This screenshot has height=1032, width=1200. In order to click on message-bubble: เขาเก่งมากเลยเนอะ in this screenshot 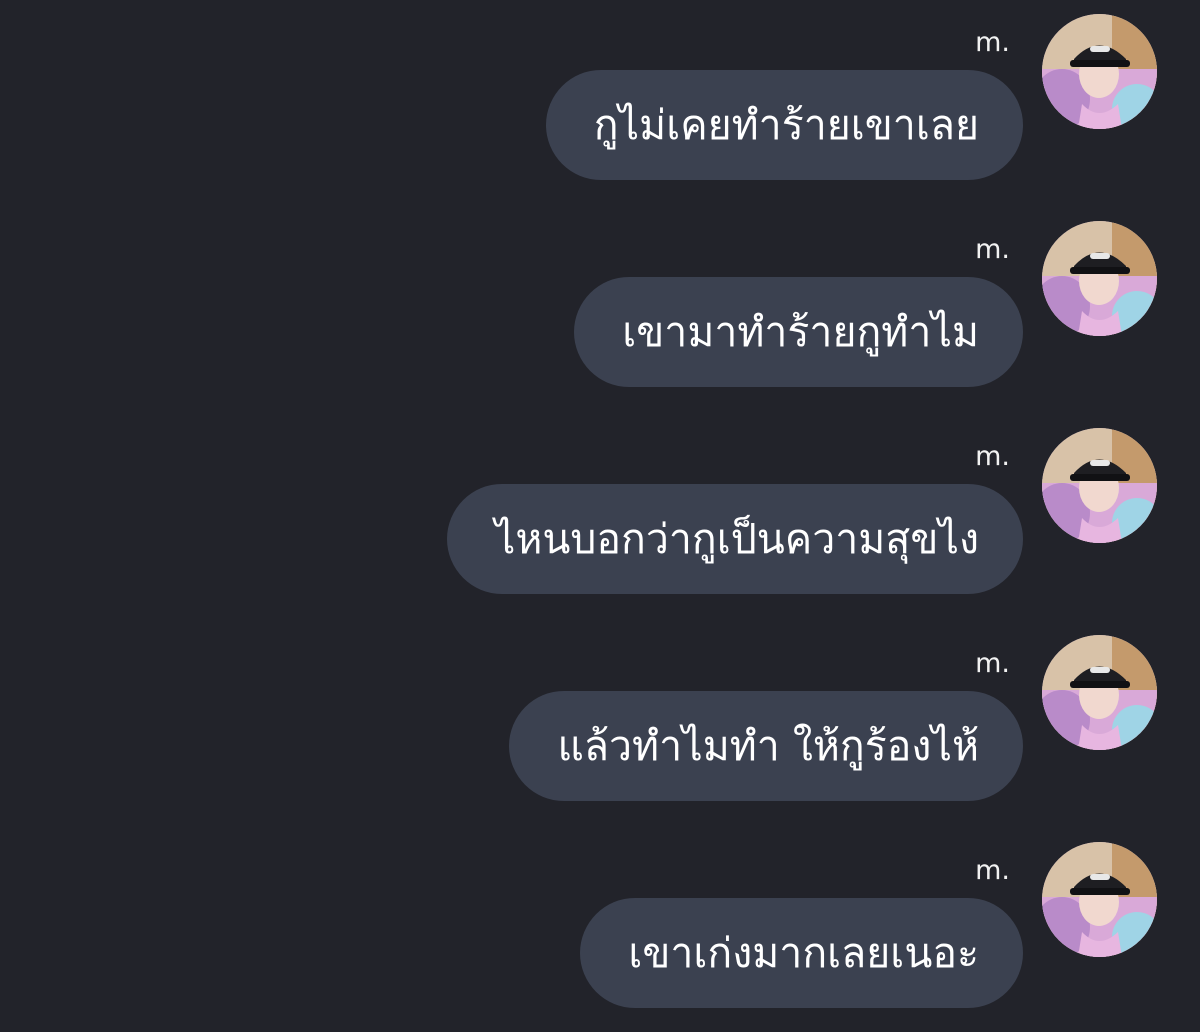, I will do `click(801, 953)`.